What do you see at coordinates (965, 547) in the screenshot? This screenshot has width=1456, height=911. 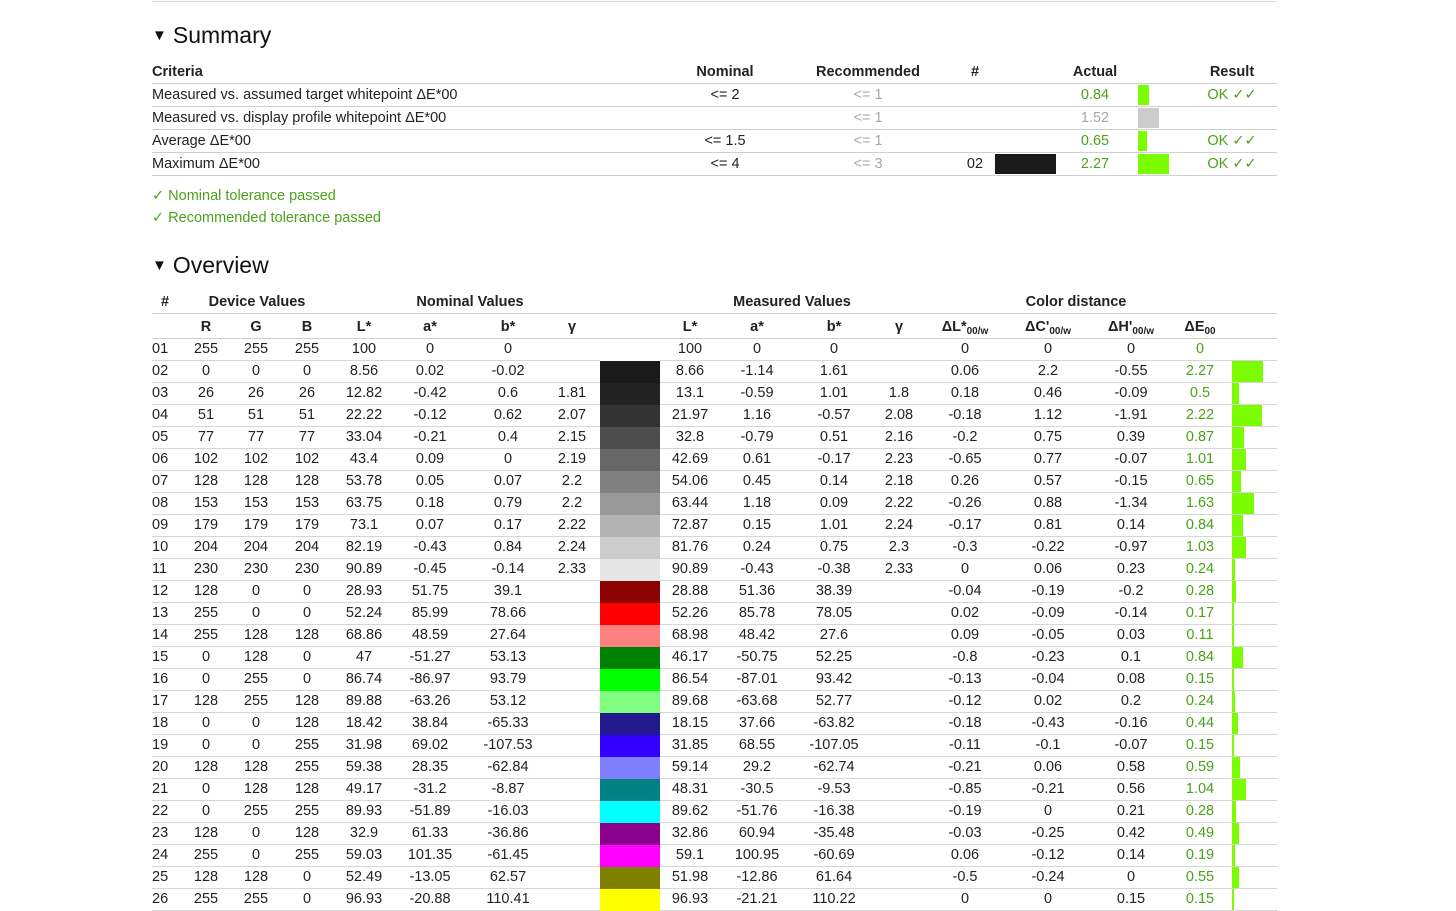 I see `delta-l-cell: -0.3` at bounding box center [965, 547].